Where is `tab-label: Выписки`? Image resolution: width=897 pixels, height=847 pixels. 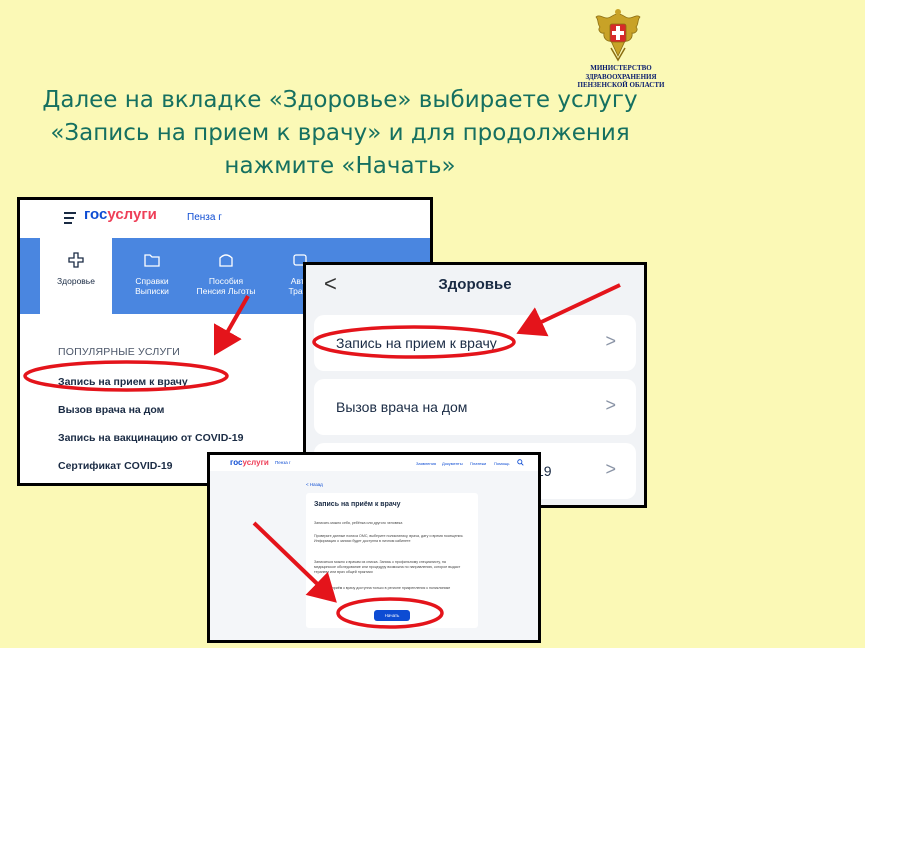 tab-label: Выписки is located at coordinates (152, 291).